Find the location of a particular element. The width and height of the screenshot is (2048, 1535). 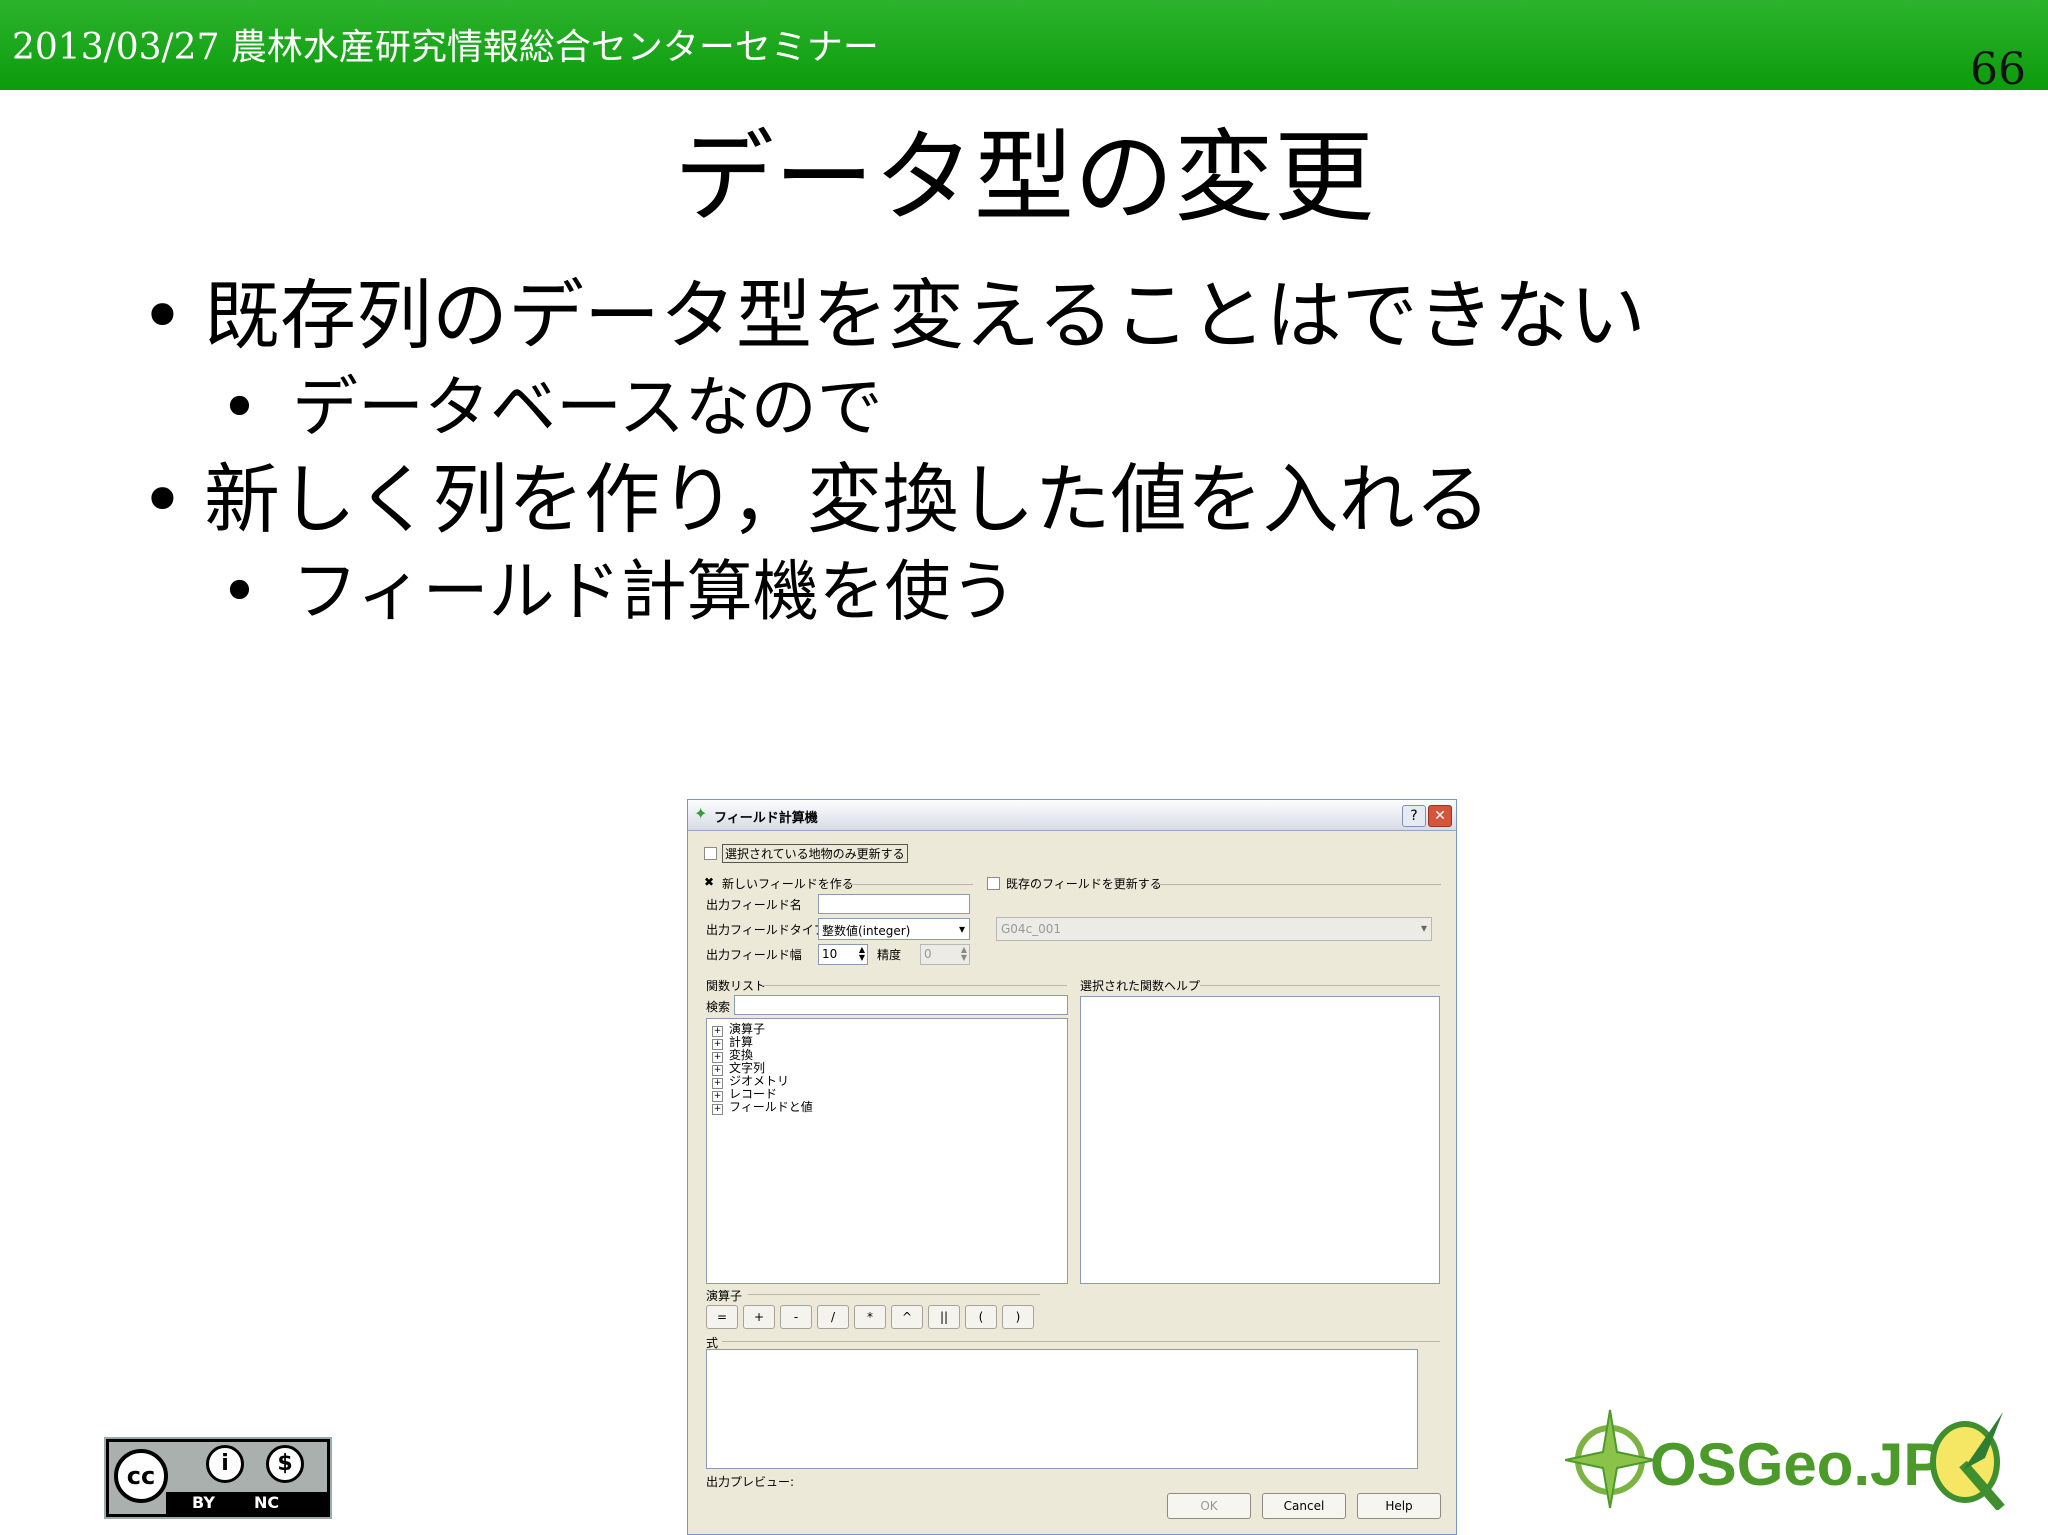

cancel-button: Cancel is located at coordinates (1304, 1506).